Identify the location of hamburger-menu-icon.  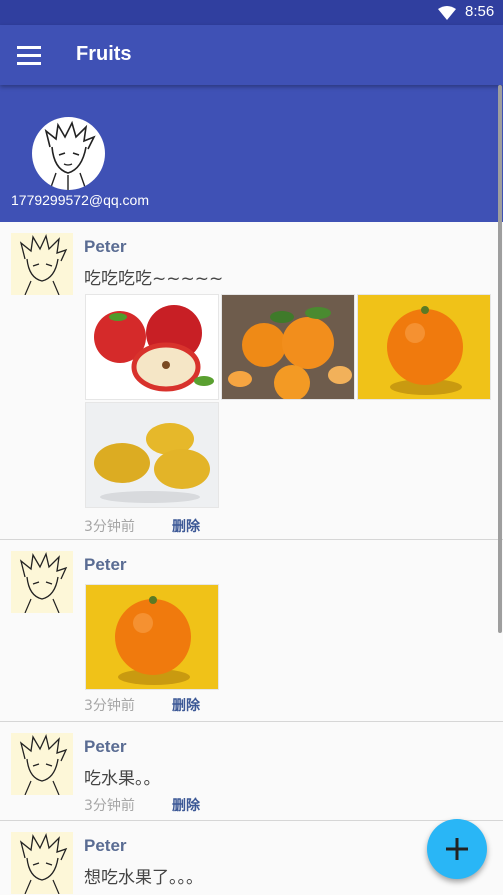
(28, 55).